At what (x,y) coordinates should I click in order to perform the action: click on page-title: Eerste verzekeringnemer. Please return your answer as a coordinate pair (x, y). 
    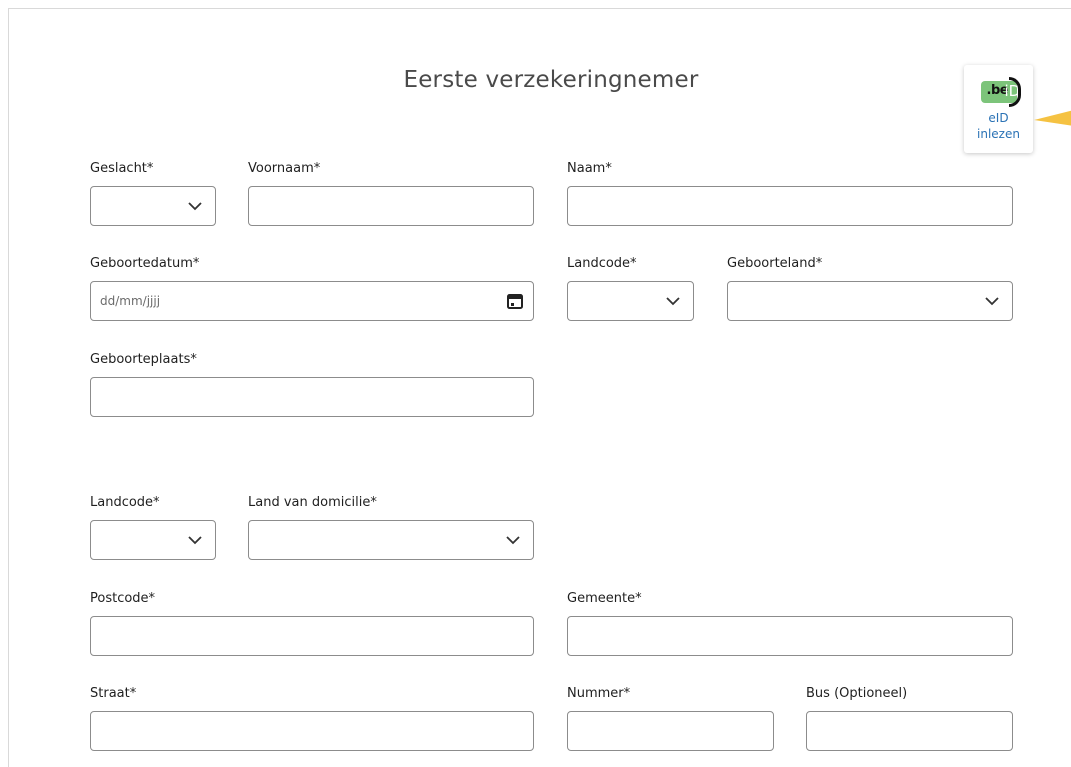
    Looking at the image, I should click on (551, 80).